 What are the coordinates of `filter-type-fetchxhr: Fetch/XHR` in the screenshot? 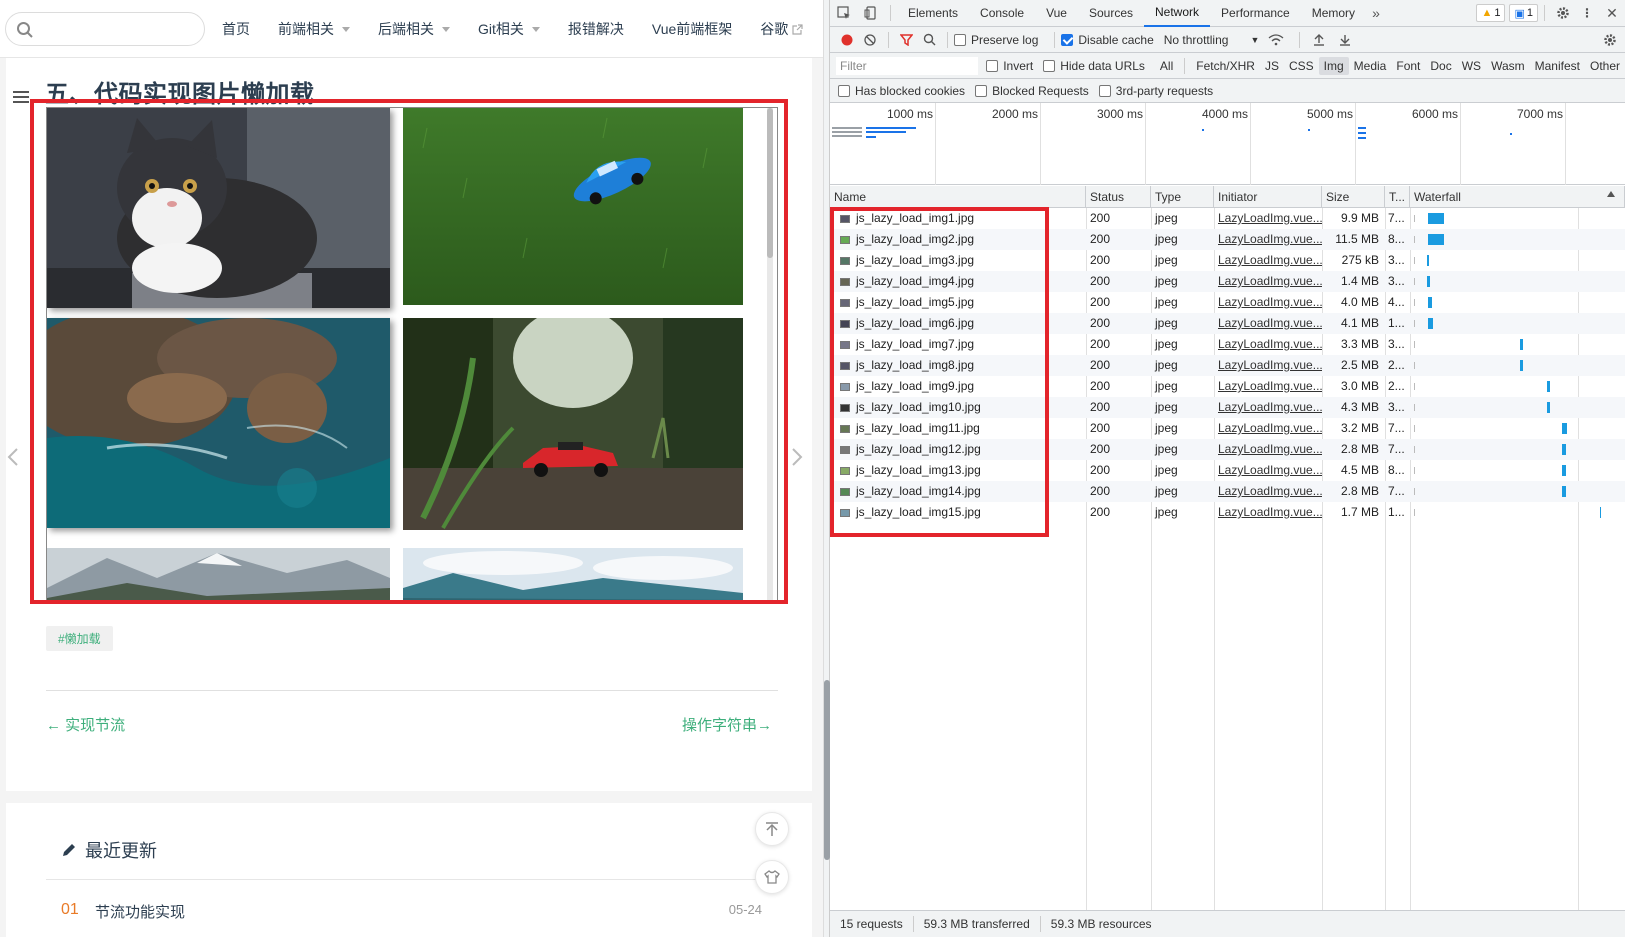 It's located at (1225, 66).